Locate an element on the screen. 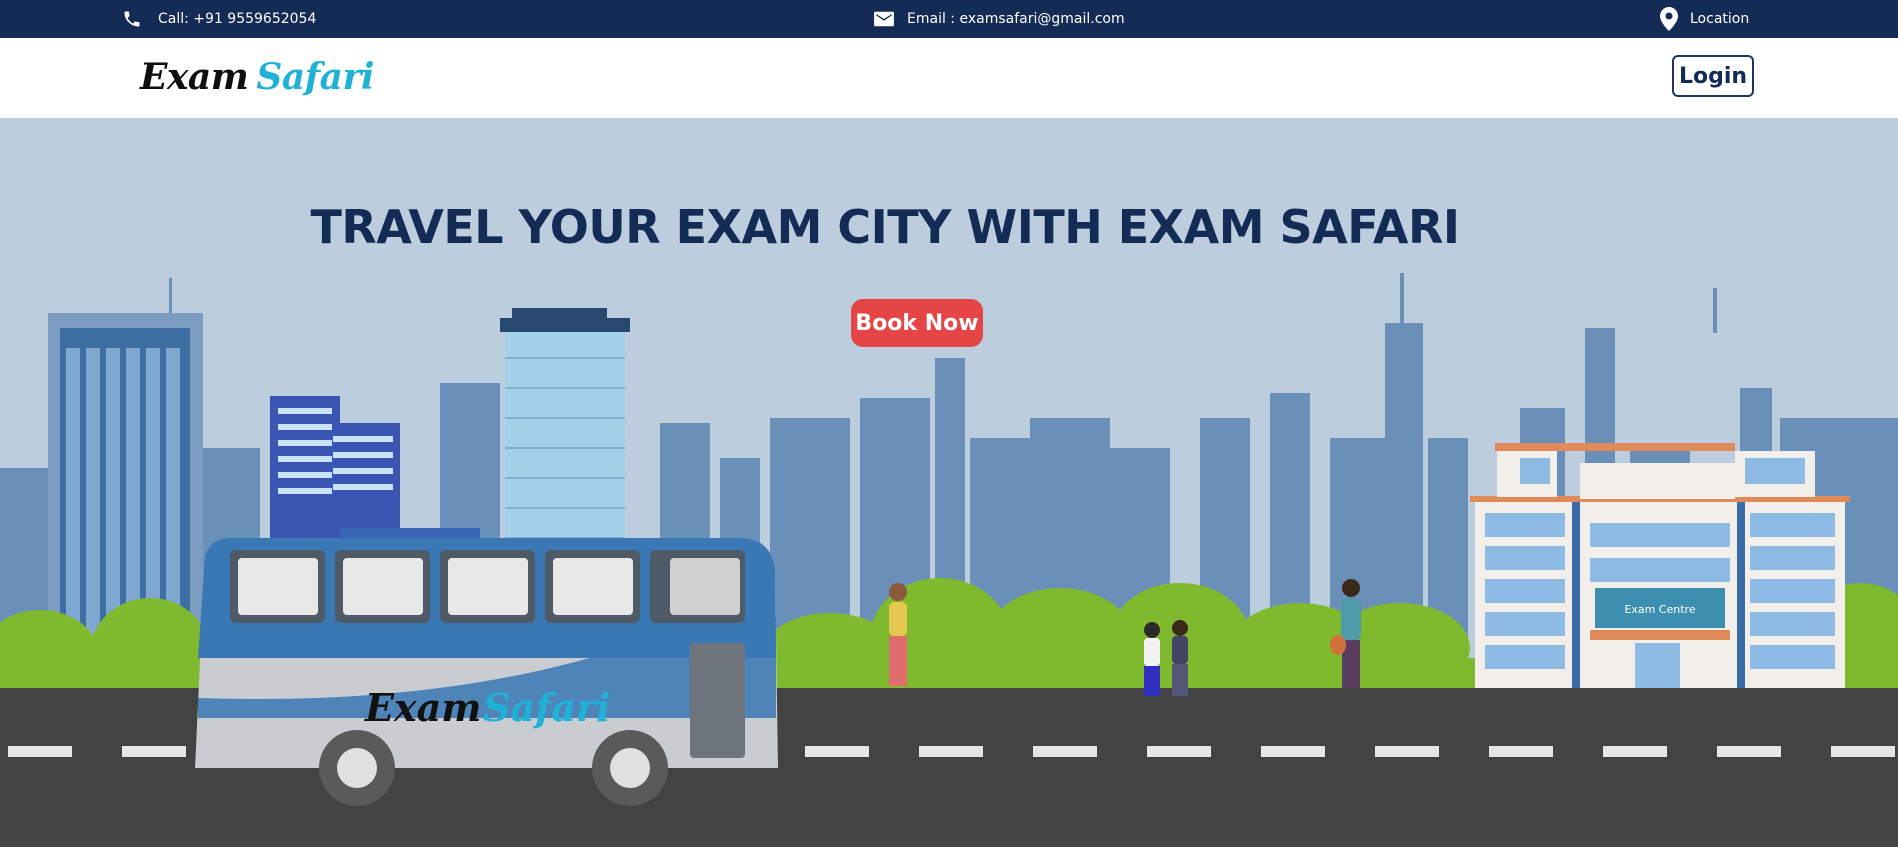 The width and height of the screenshot is (1898, 847). email-label: Email : examsafari@gmail.com is located at coordinates (1016, 19).